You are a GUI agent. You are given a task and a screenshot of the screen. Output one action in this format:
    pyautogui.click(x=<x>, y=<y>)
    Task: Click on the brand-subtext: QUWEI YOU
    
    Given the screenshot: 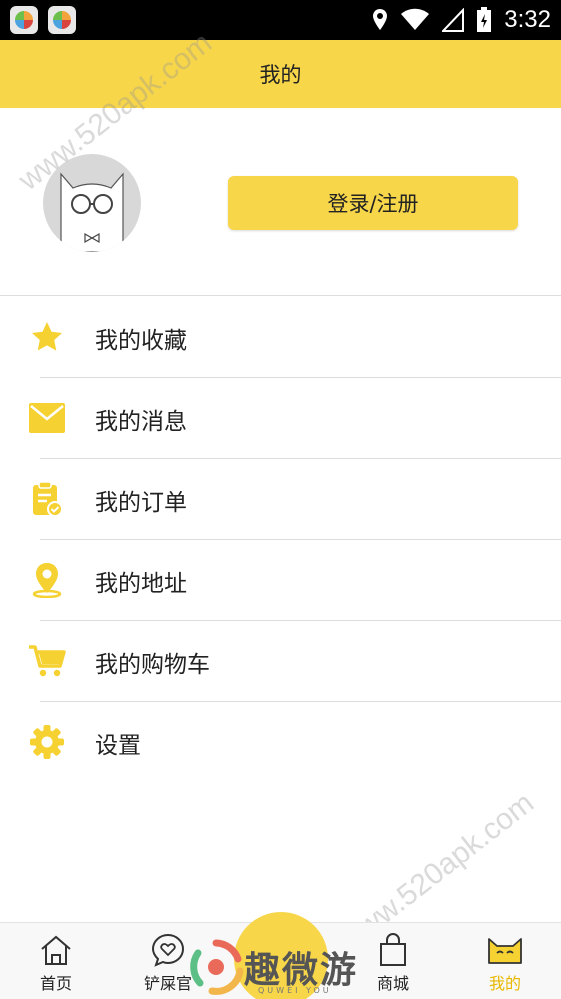 What is the action you would take?
    pyautogui.click(x=295, y=990)
    